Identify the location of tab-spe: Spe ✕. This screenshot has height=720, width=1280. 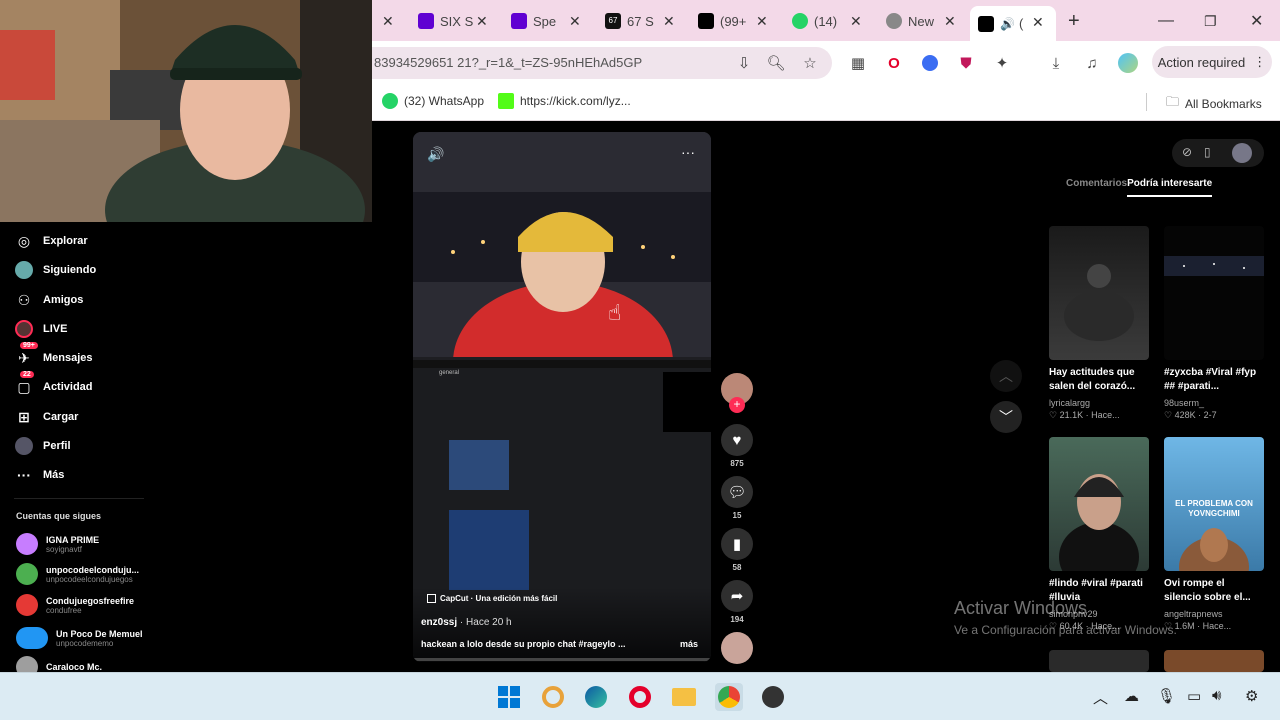
(551, 21).